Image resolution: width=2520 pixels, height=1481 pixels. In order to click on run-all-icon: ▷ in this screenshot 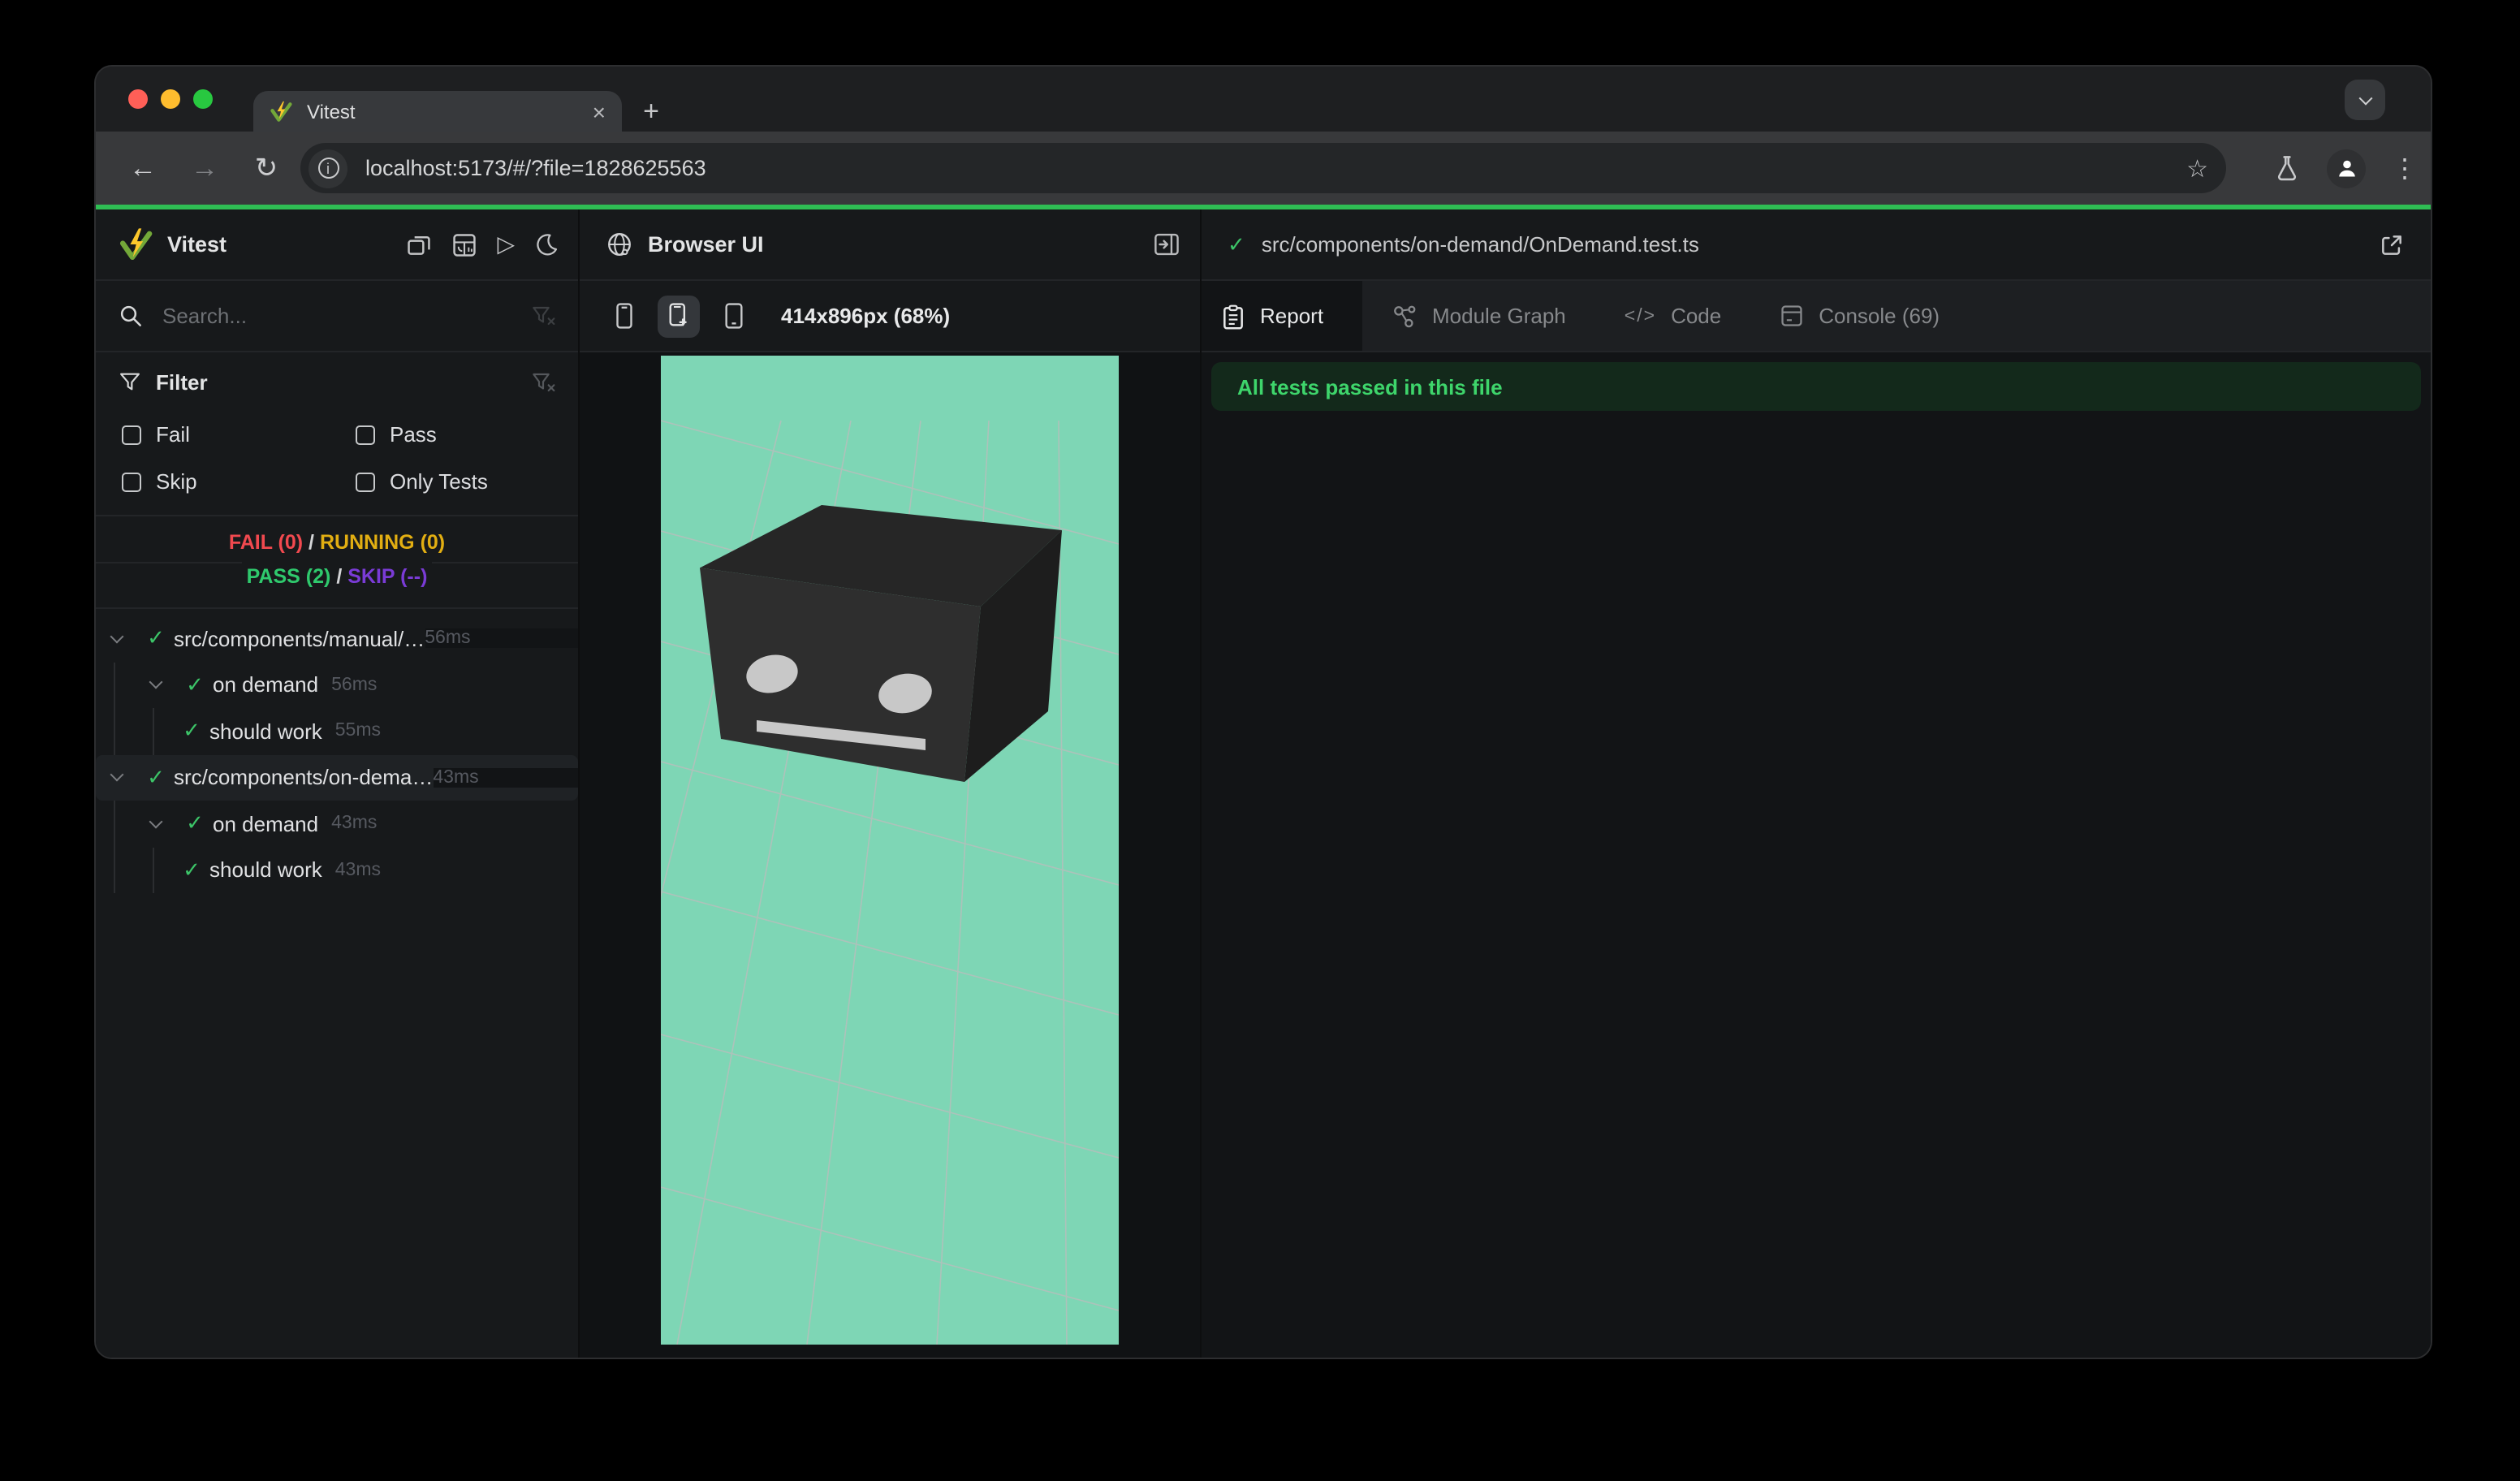, I will do `click(506, 244)`.